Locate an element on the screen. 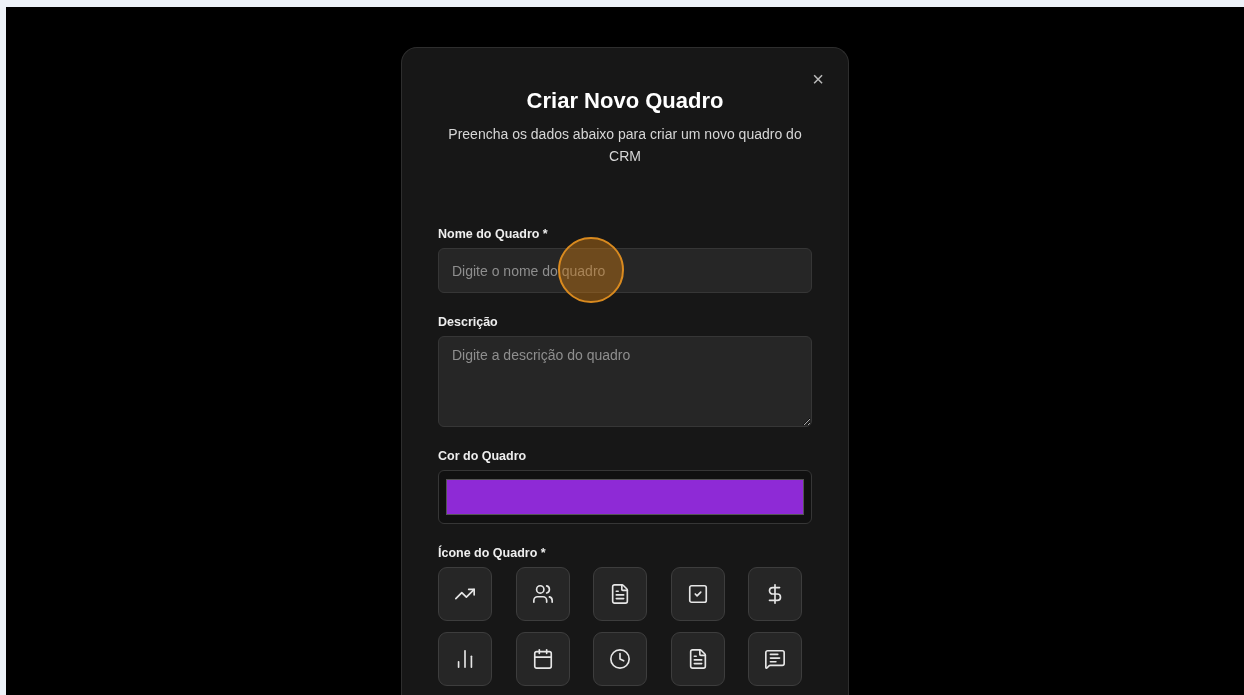 This screenshot has height=695, width=1244. field-label: Ícone do Quadro * is located at coordinates (492, 553).